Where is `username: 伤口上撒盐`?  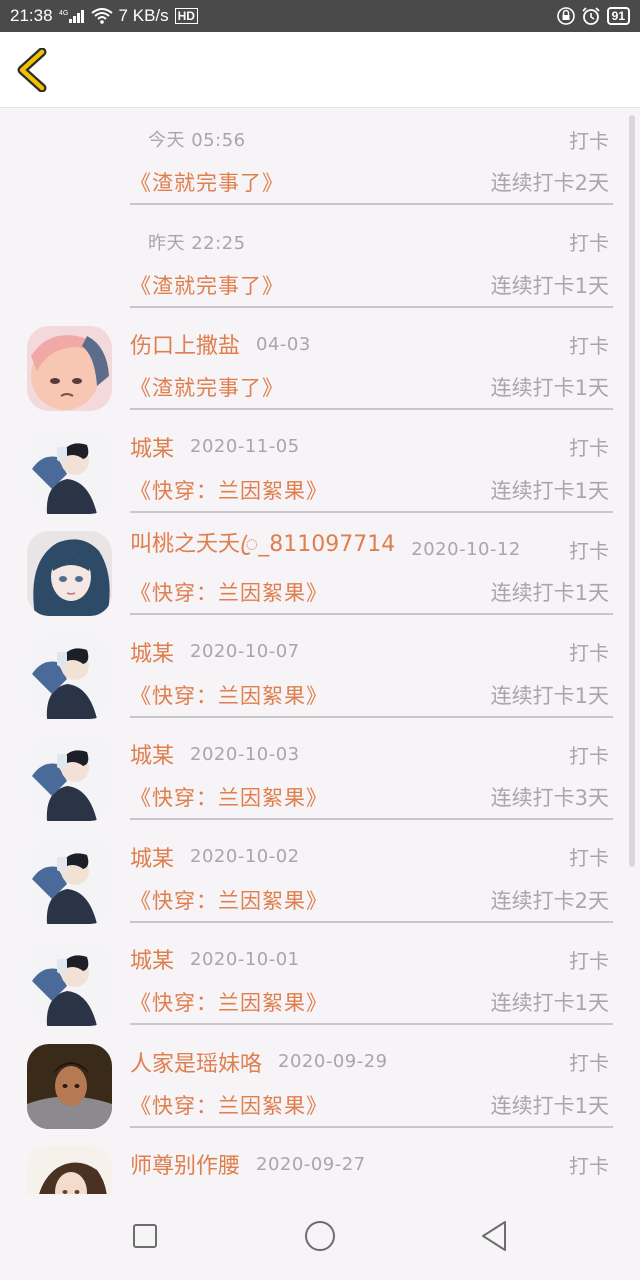
username: 伤口上撒盐 is located at coordinates (185, 344).